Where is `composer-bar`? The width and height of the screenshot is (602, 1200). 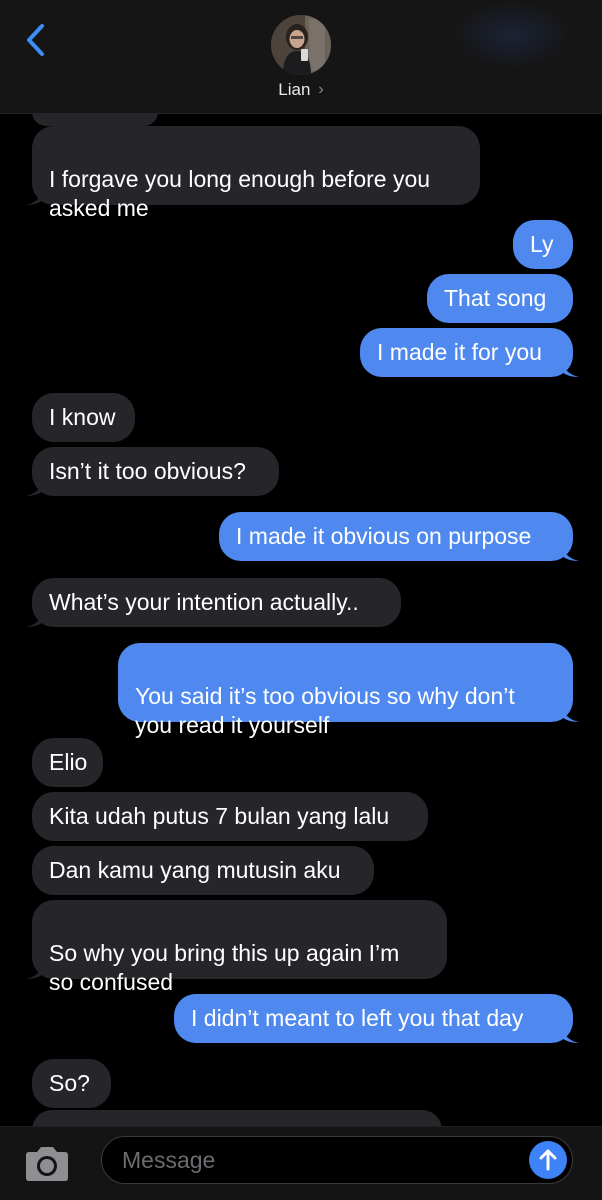 composer-bar is located at coordinates (301, 1163).